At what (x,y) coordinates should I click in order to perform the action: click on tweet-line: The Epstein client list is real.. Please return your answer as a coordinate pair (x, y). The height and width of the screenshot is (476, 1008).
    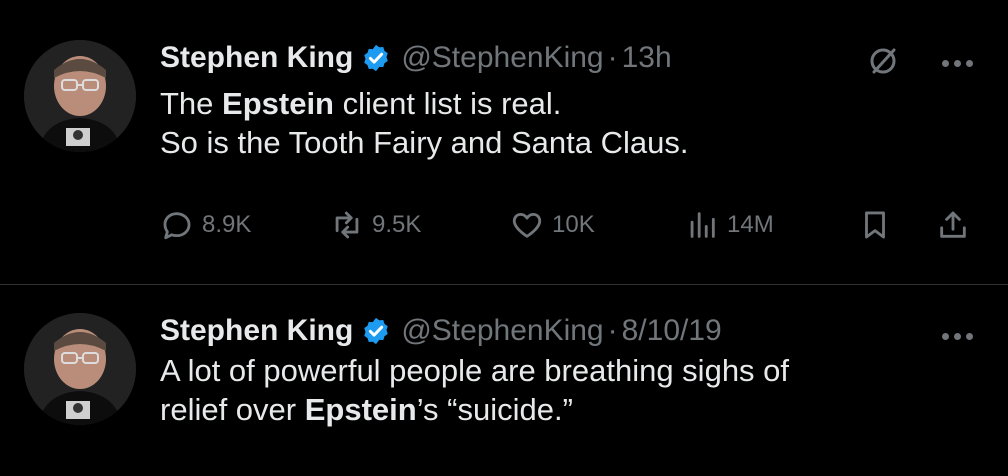
    Looking at the image, I should click on (424, 103).